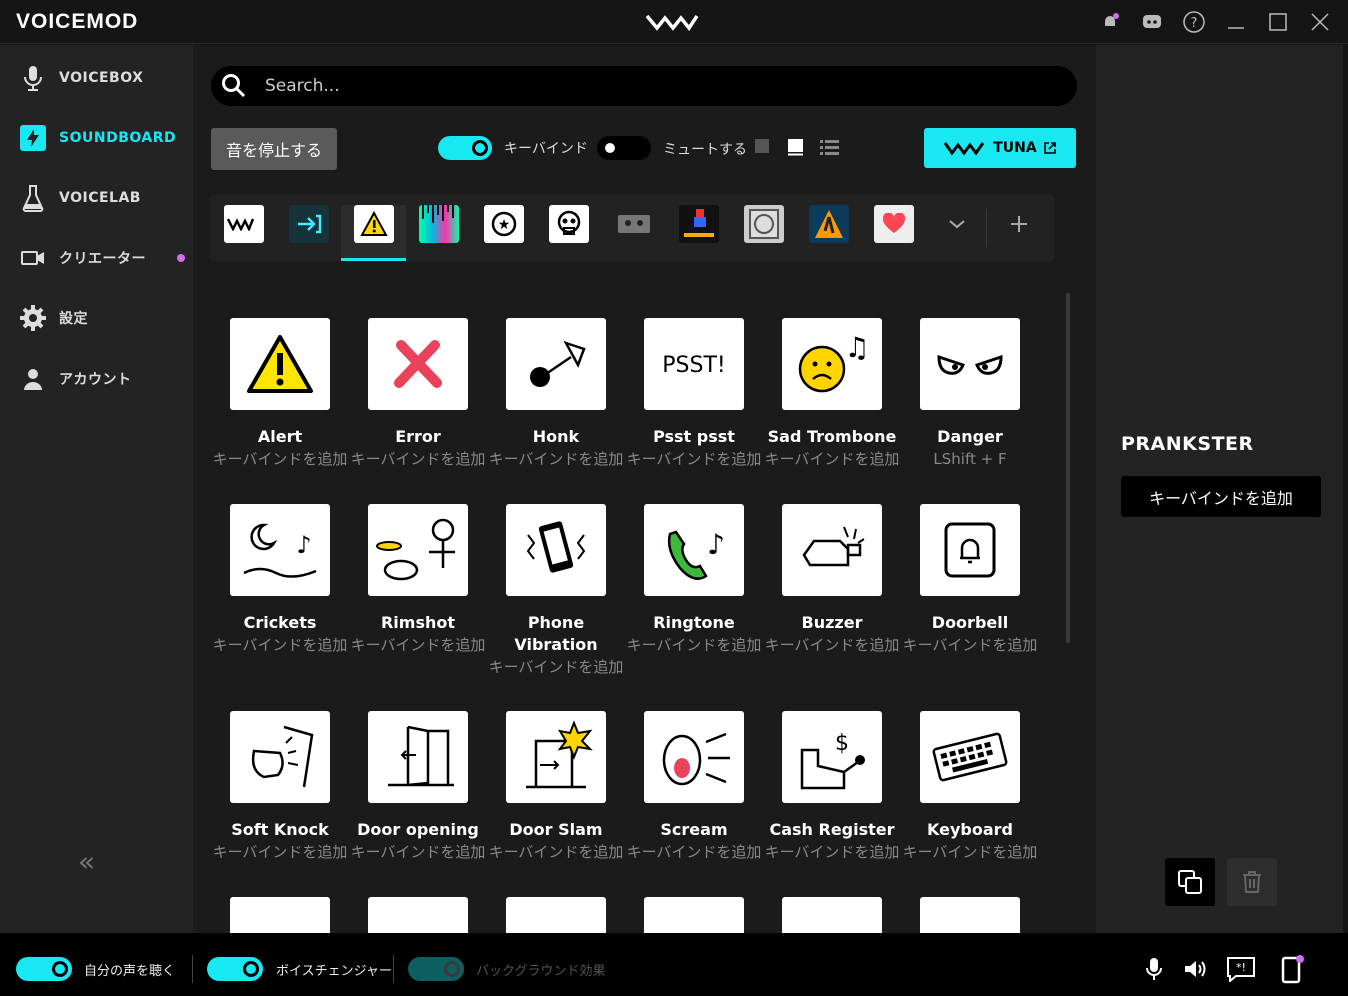  What do you see at coordinates (957, 233) in the screenshot?
I see `more-tabs-chevron-down-icon` at bounding box center [957, 233].